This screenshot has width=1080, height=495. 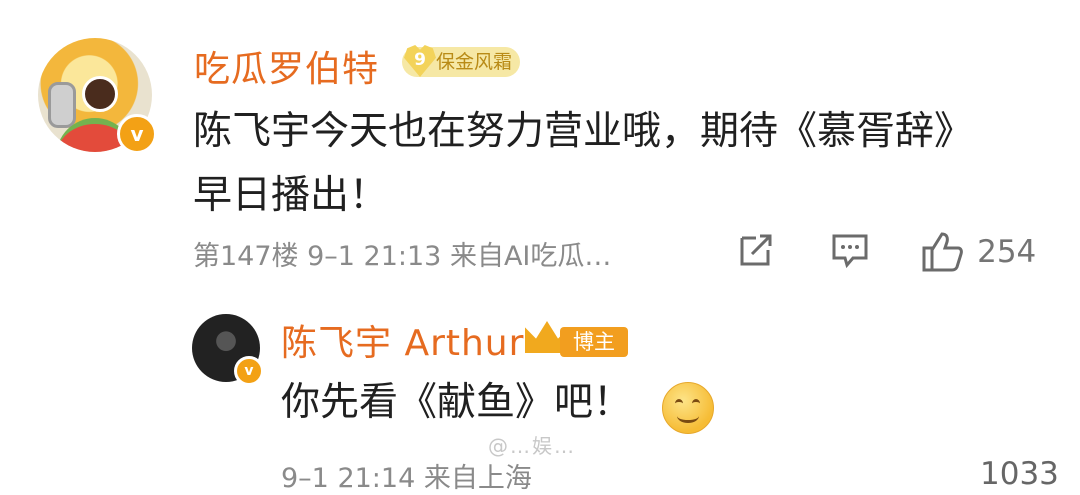 I want to click on fan-level-badge: 9 保金风霜, so click(x=461, y=61).